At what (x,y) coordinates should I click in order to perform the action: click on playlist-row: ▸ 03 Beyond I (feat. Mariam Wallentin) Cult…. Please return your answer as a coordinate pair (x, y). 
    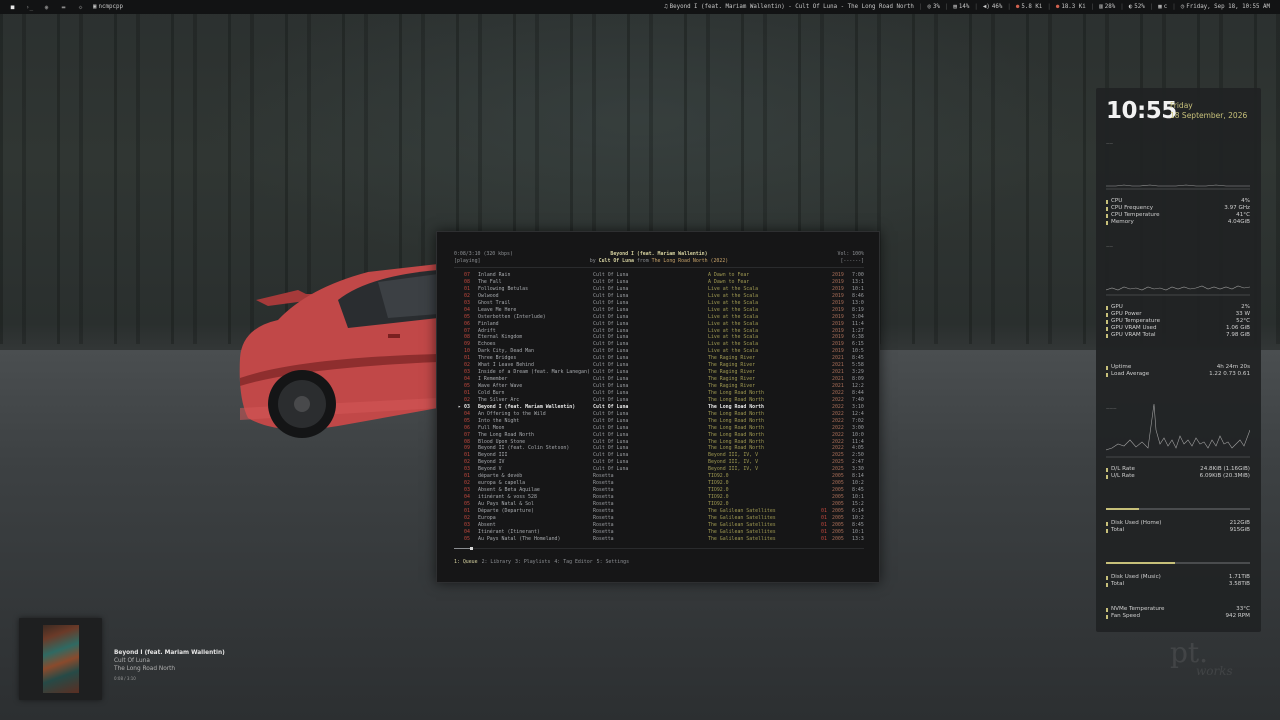
    Looking at the image, I should click on (659, 407).